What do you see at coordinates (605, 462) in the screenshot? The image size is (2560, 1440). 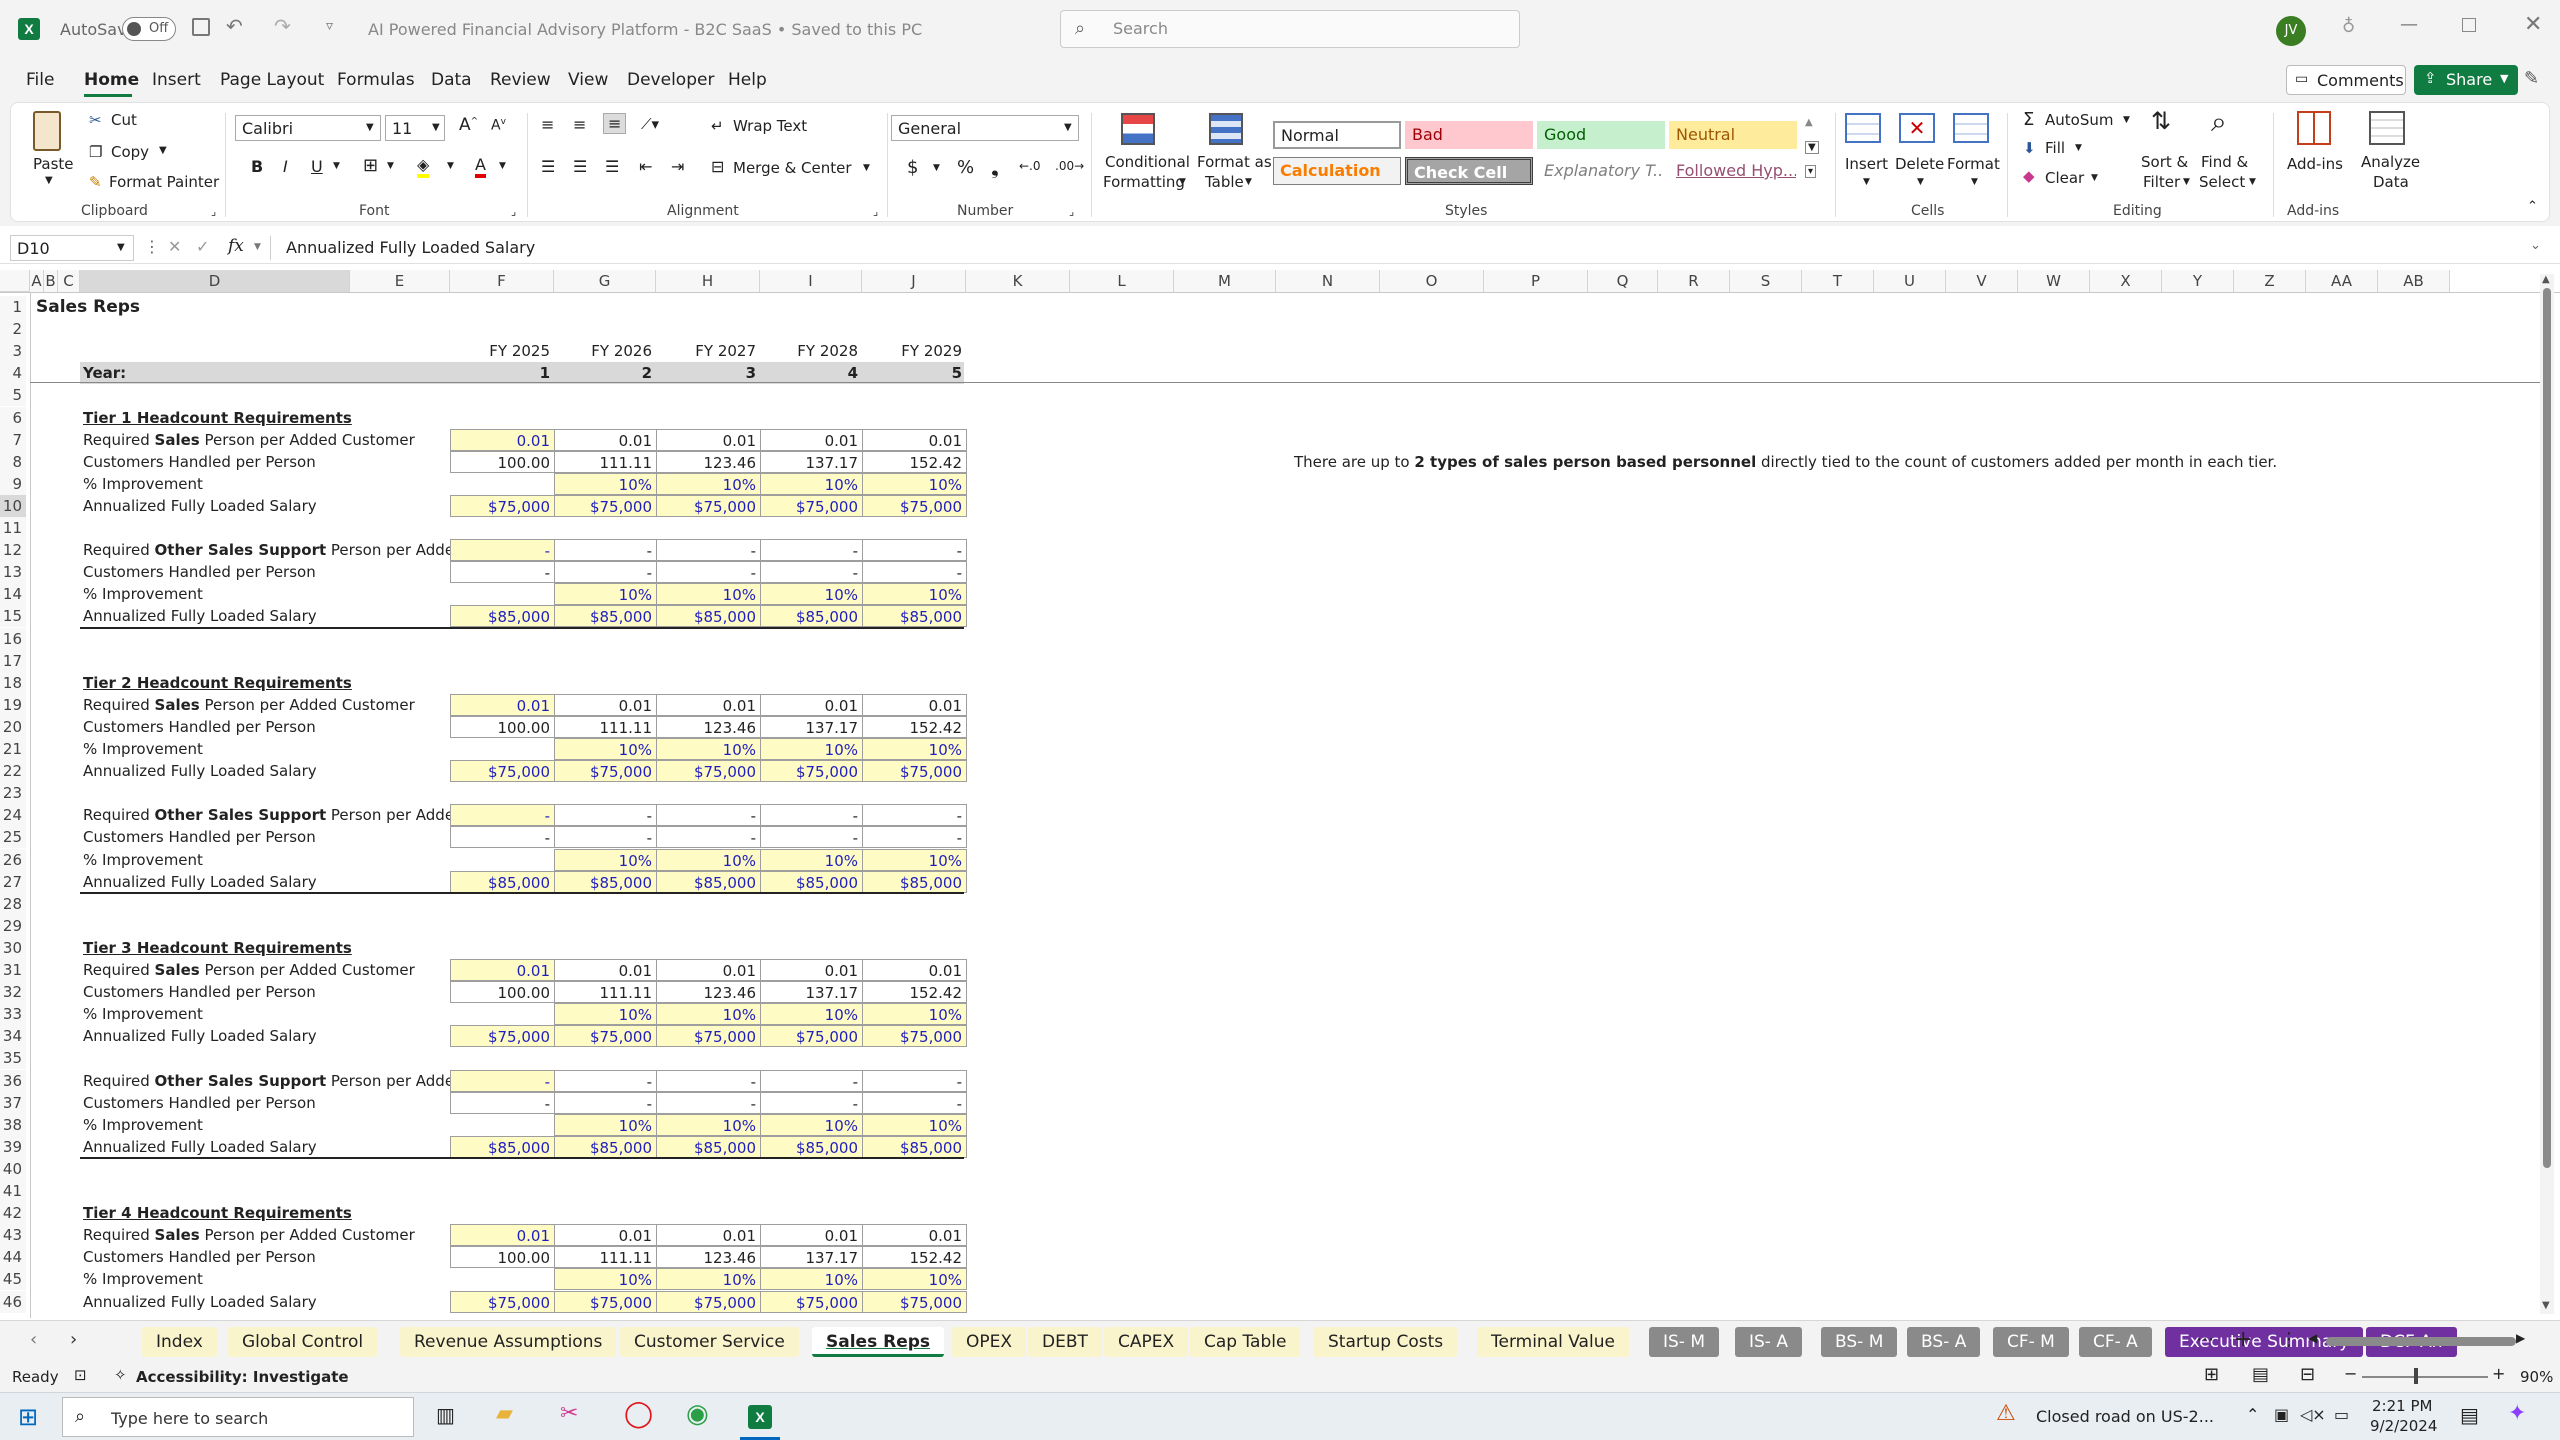 I see `value-cell: 111.11` at bounding box center [605, 462].